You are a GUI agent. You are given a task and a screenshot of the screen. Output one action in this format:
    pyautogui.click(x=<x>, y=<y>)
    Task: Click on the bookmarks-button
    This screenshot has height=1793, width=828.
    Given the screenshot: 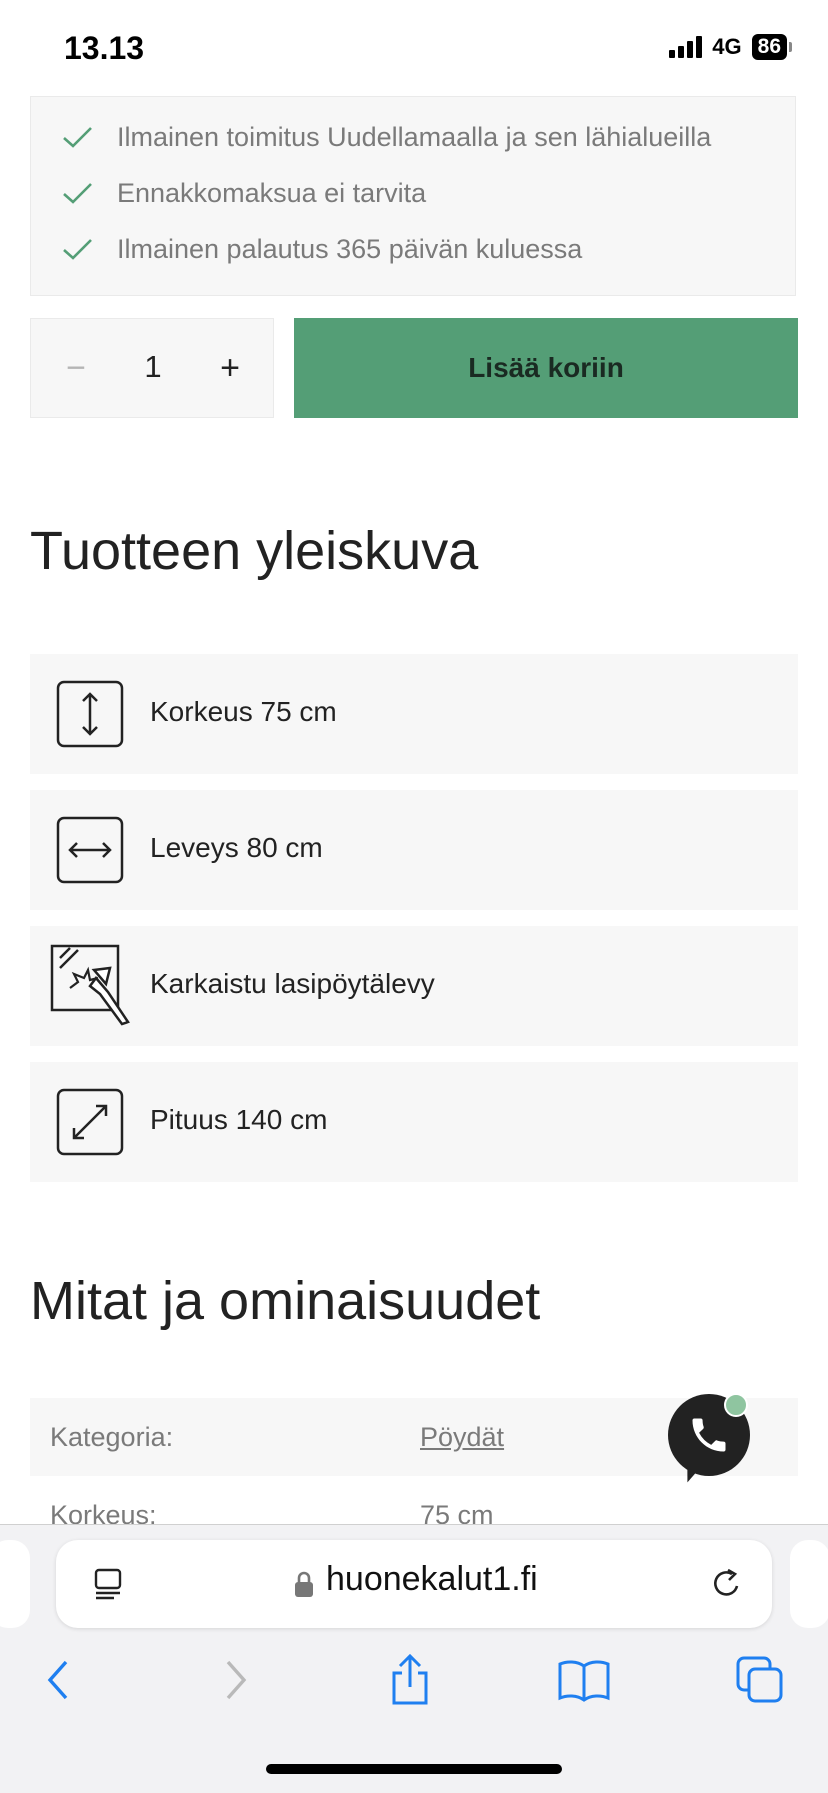 What is the action you would take?
    pyautogui.click(x=584, y=1680)
    